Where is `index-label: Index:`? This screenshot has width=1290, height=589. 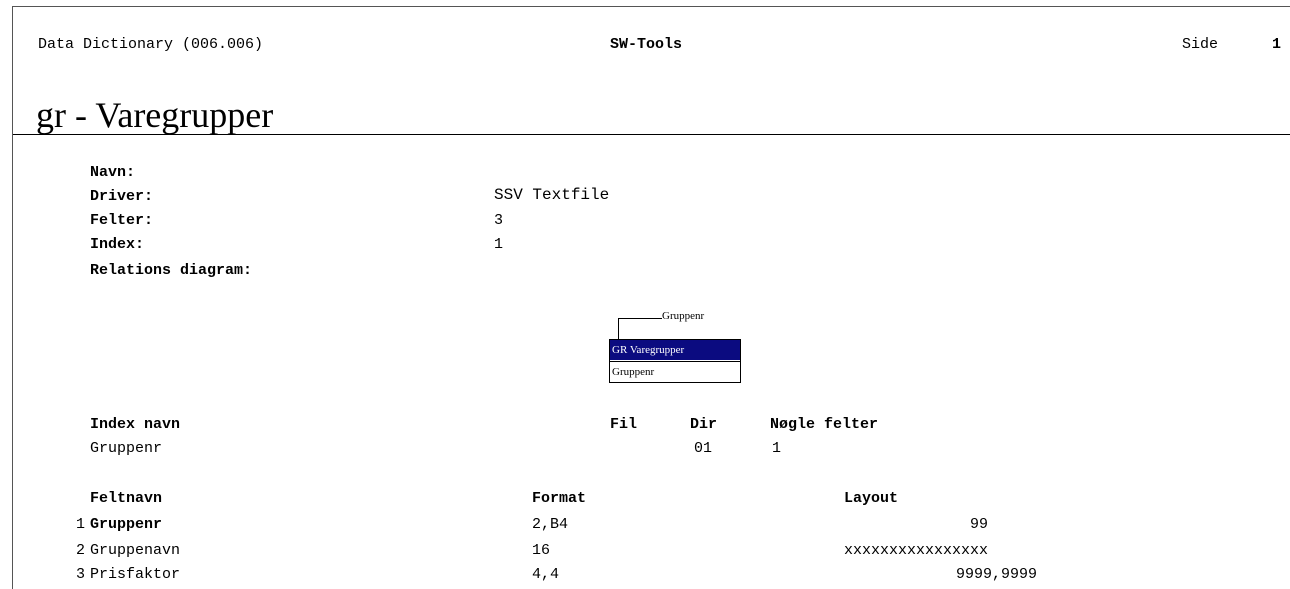
index-label: Index: is located at coordinates (117, 244).